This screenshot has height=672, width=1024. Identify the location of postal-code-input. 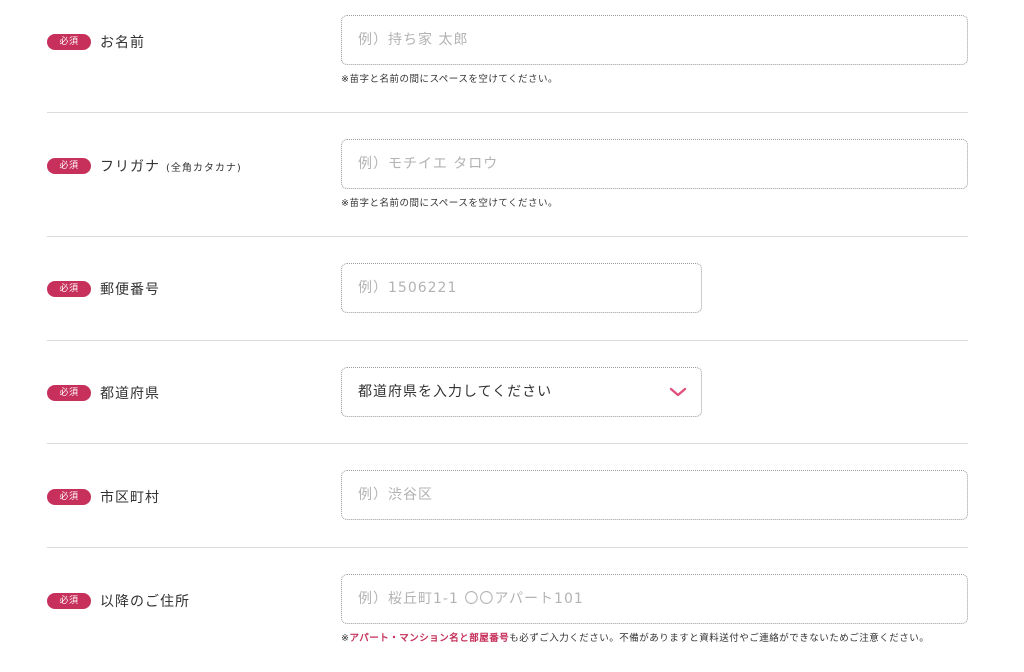
(521, 288).